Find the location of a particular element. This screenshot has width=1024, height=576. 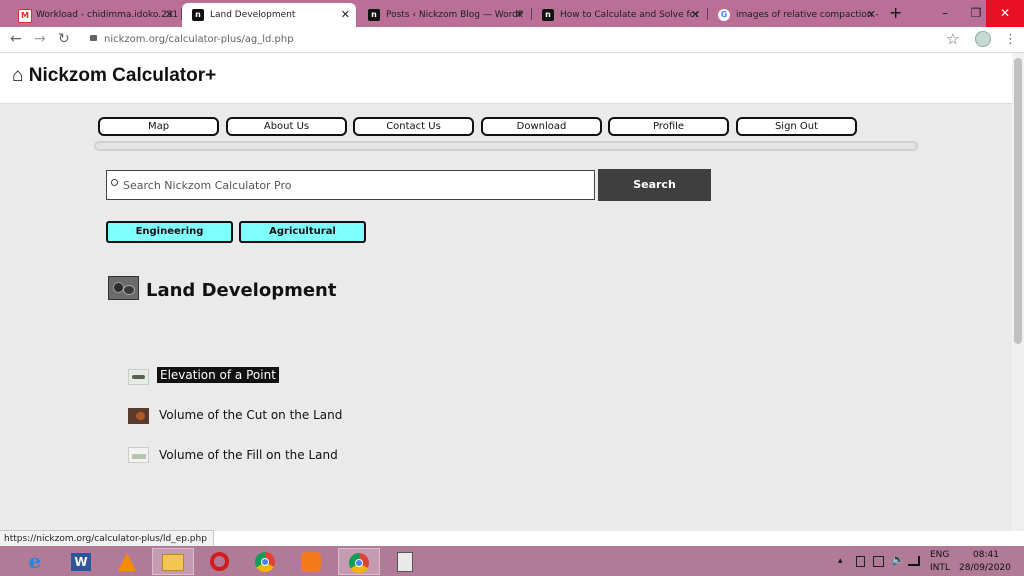

search-box is located at coordinates (350, 185).